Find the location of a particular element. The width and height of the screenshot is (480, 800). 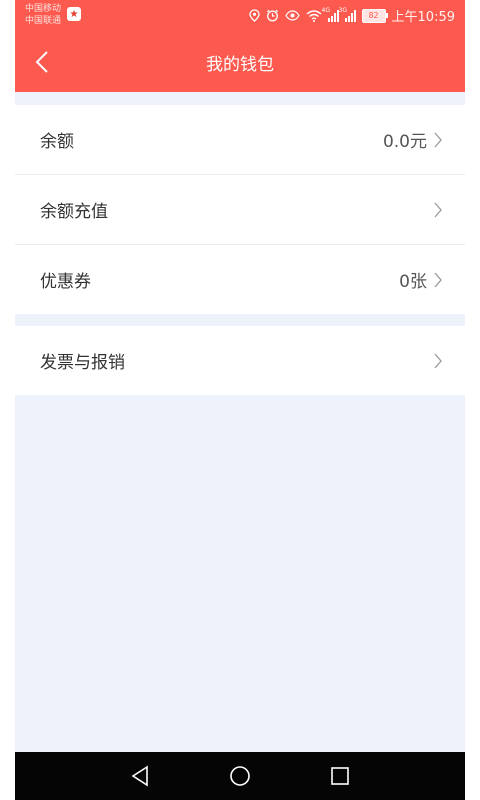

triangle-back-icon is located at coordinates (140, 776).